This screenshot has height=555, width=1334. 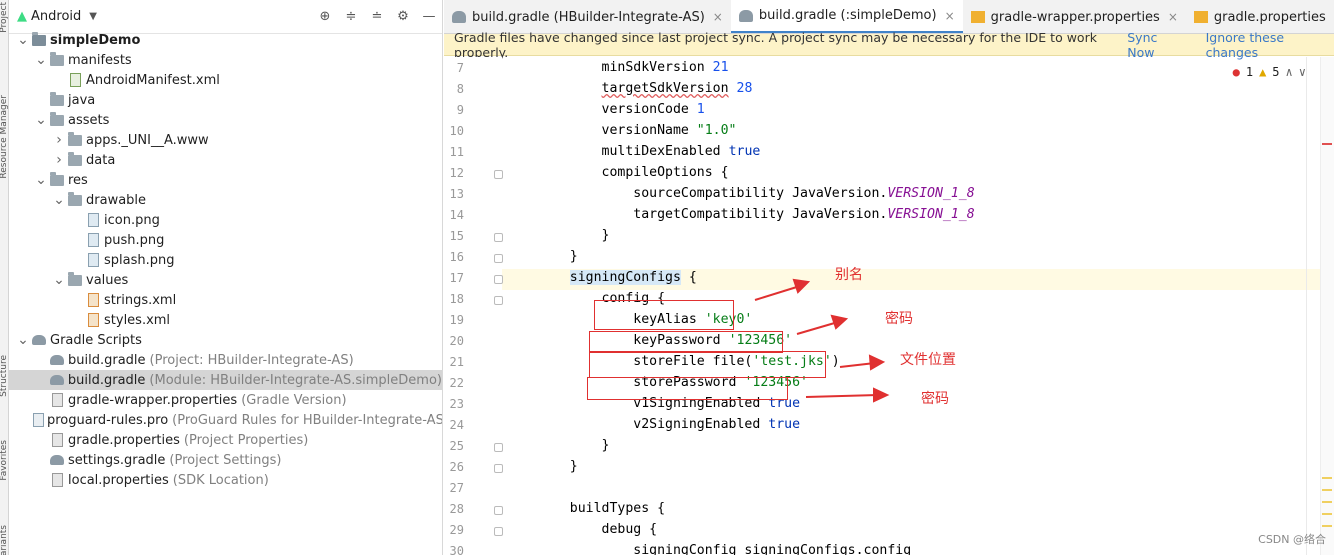 What do you see at coordinates (633, 67) in the screenshot?
I see `code-line: minSdkVersion 21` at bounding box center [633, 67].